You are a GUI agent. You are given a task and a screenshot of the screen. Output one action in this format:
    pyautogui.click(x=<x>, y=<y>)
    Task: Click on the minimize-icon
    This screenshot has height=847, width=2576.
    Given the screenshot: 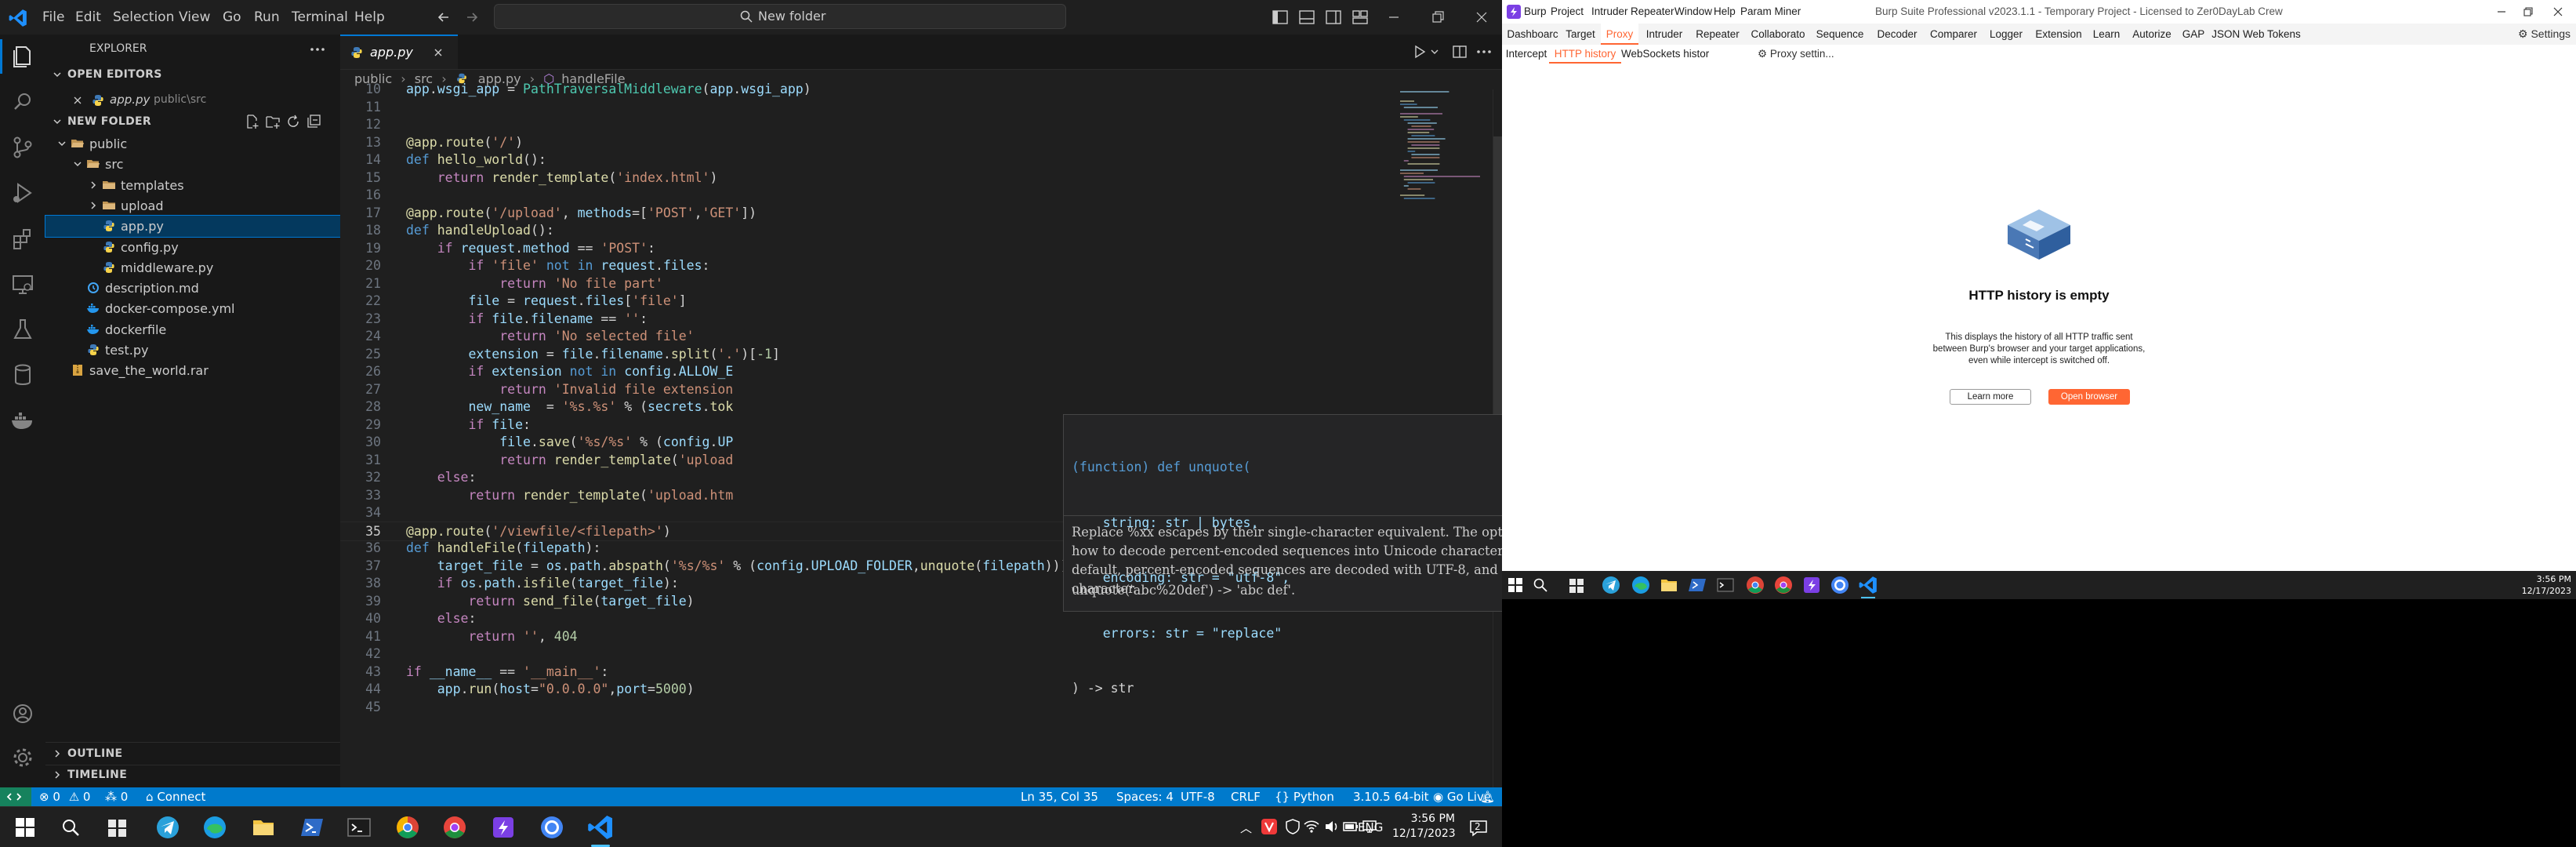 What is the action you would take?
    pyautogui.click(x=1394, y=17)
    